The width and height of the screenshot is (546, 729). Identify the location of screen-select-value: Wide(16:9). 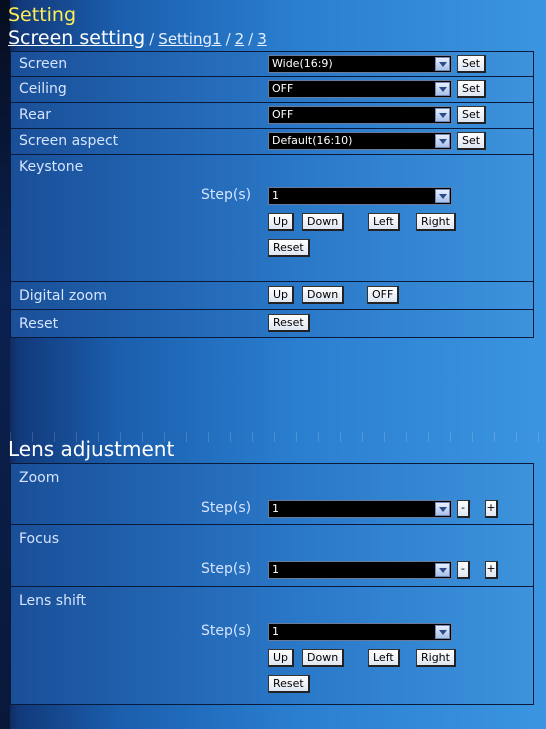
(302, 63).